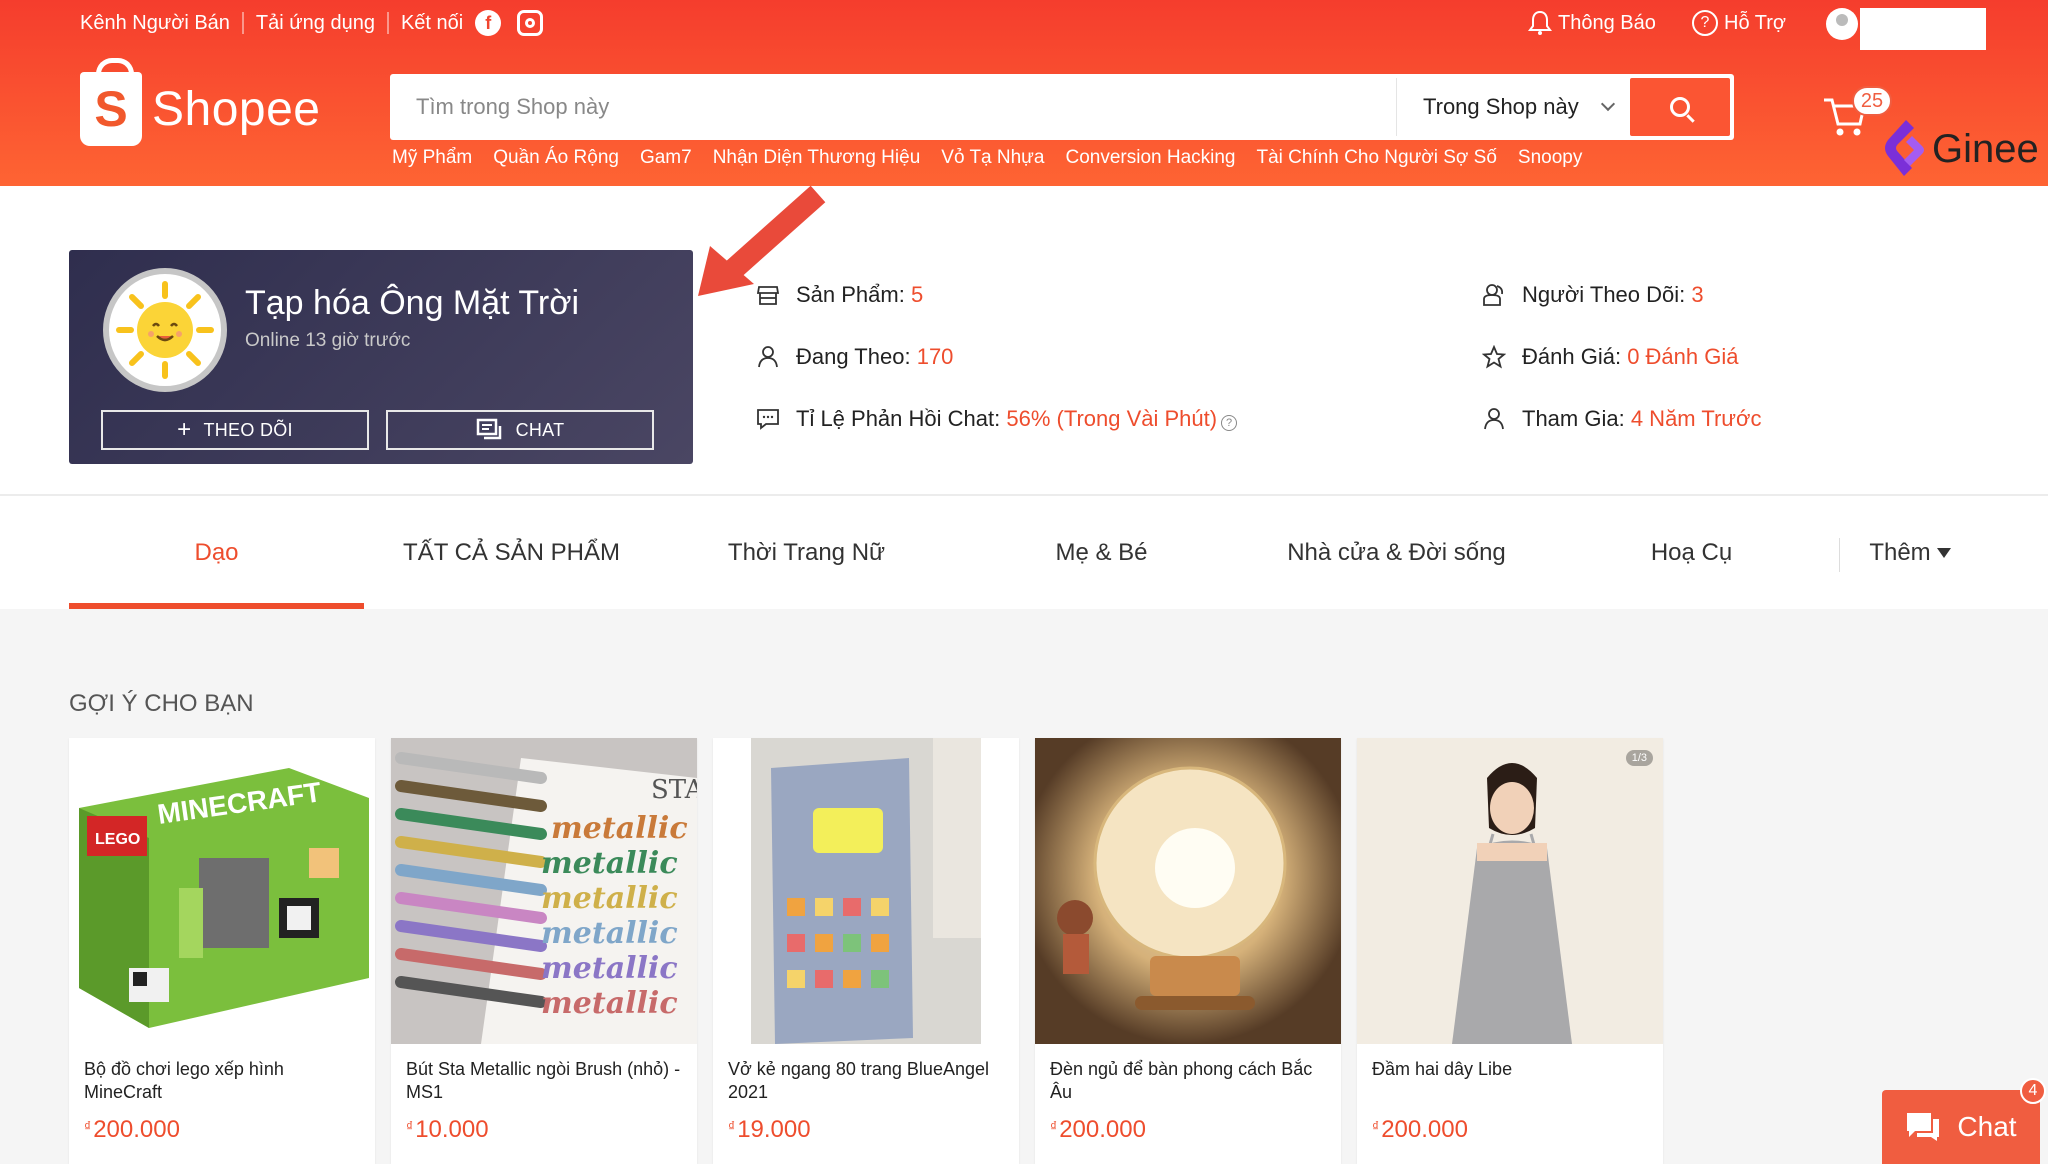  I want to click on product-name: Vở kẻ ngang 80 trang BlueAngel 2021, so click(858, 1080).